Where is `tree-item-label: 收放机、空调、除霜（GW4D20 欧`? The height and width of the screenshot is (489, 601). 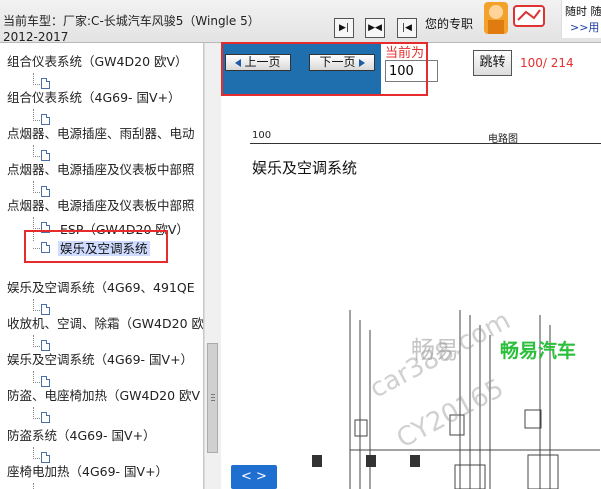 tree-item-label: 收放机、空调、除霜（GW4D20 欧 is located at coordinates (105, 323).